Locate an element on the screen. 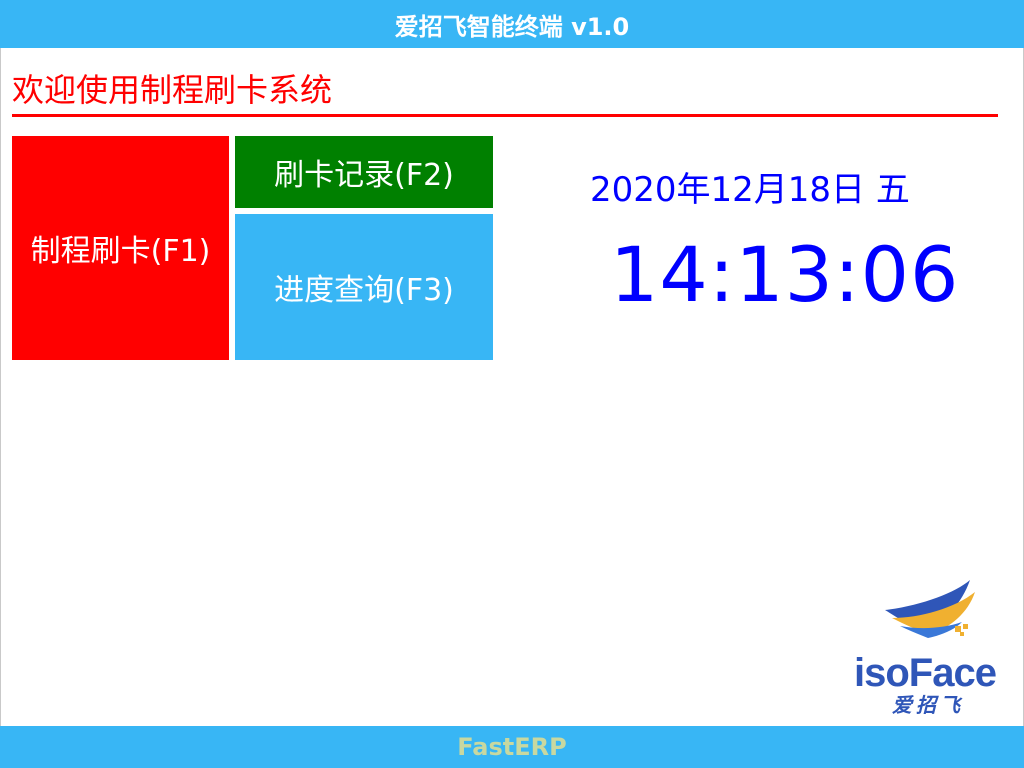 This screenshot has width=1024, height=768. progress-query-label: 进度查询(F3) is located at coordinates (364, 290).